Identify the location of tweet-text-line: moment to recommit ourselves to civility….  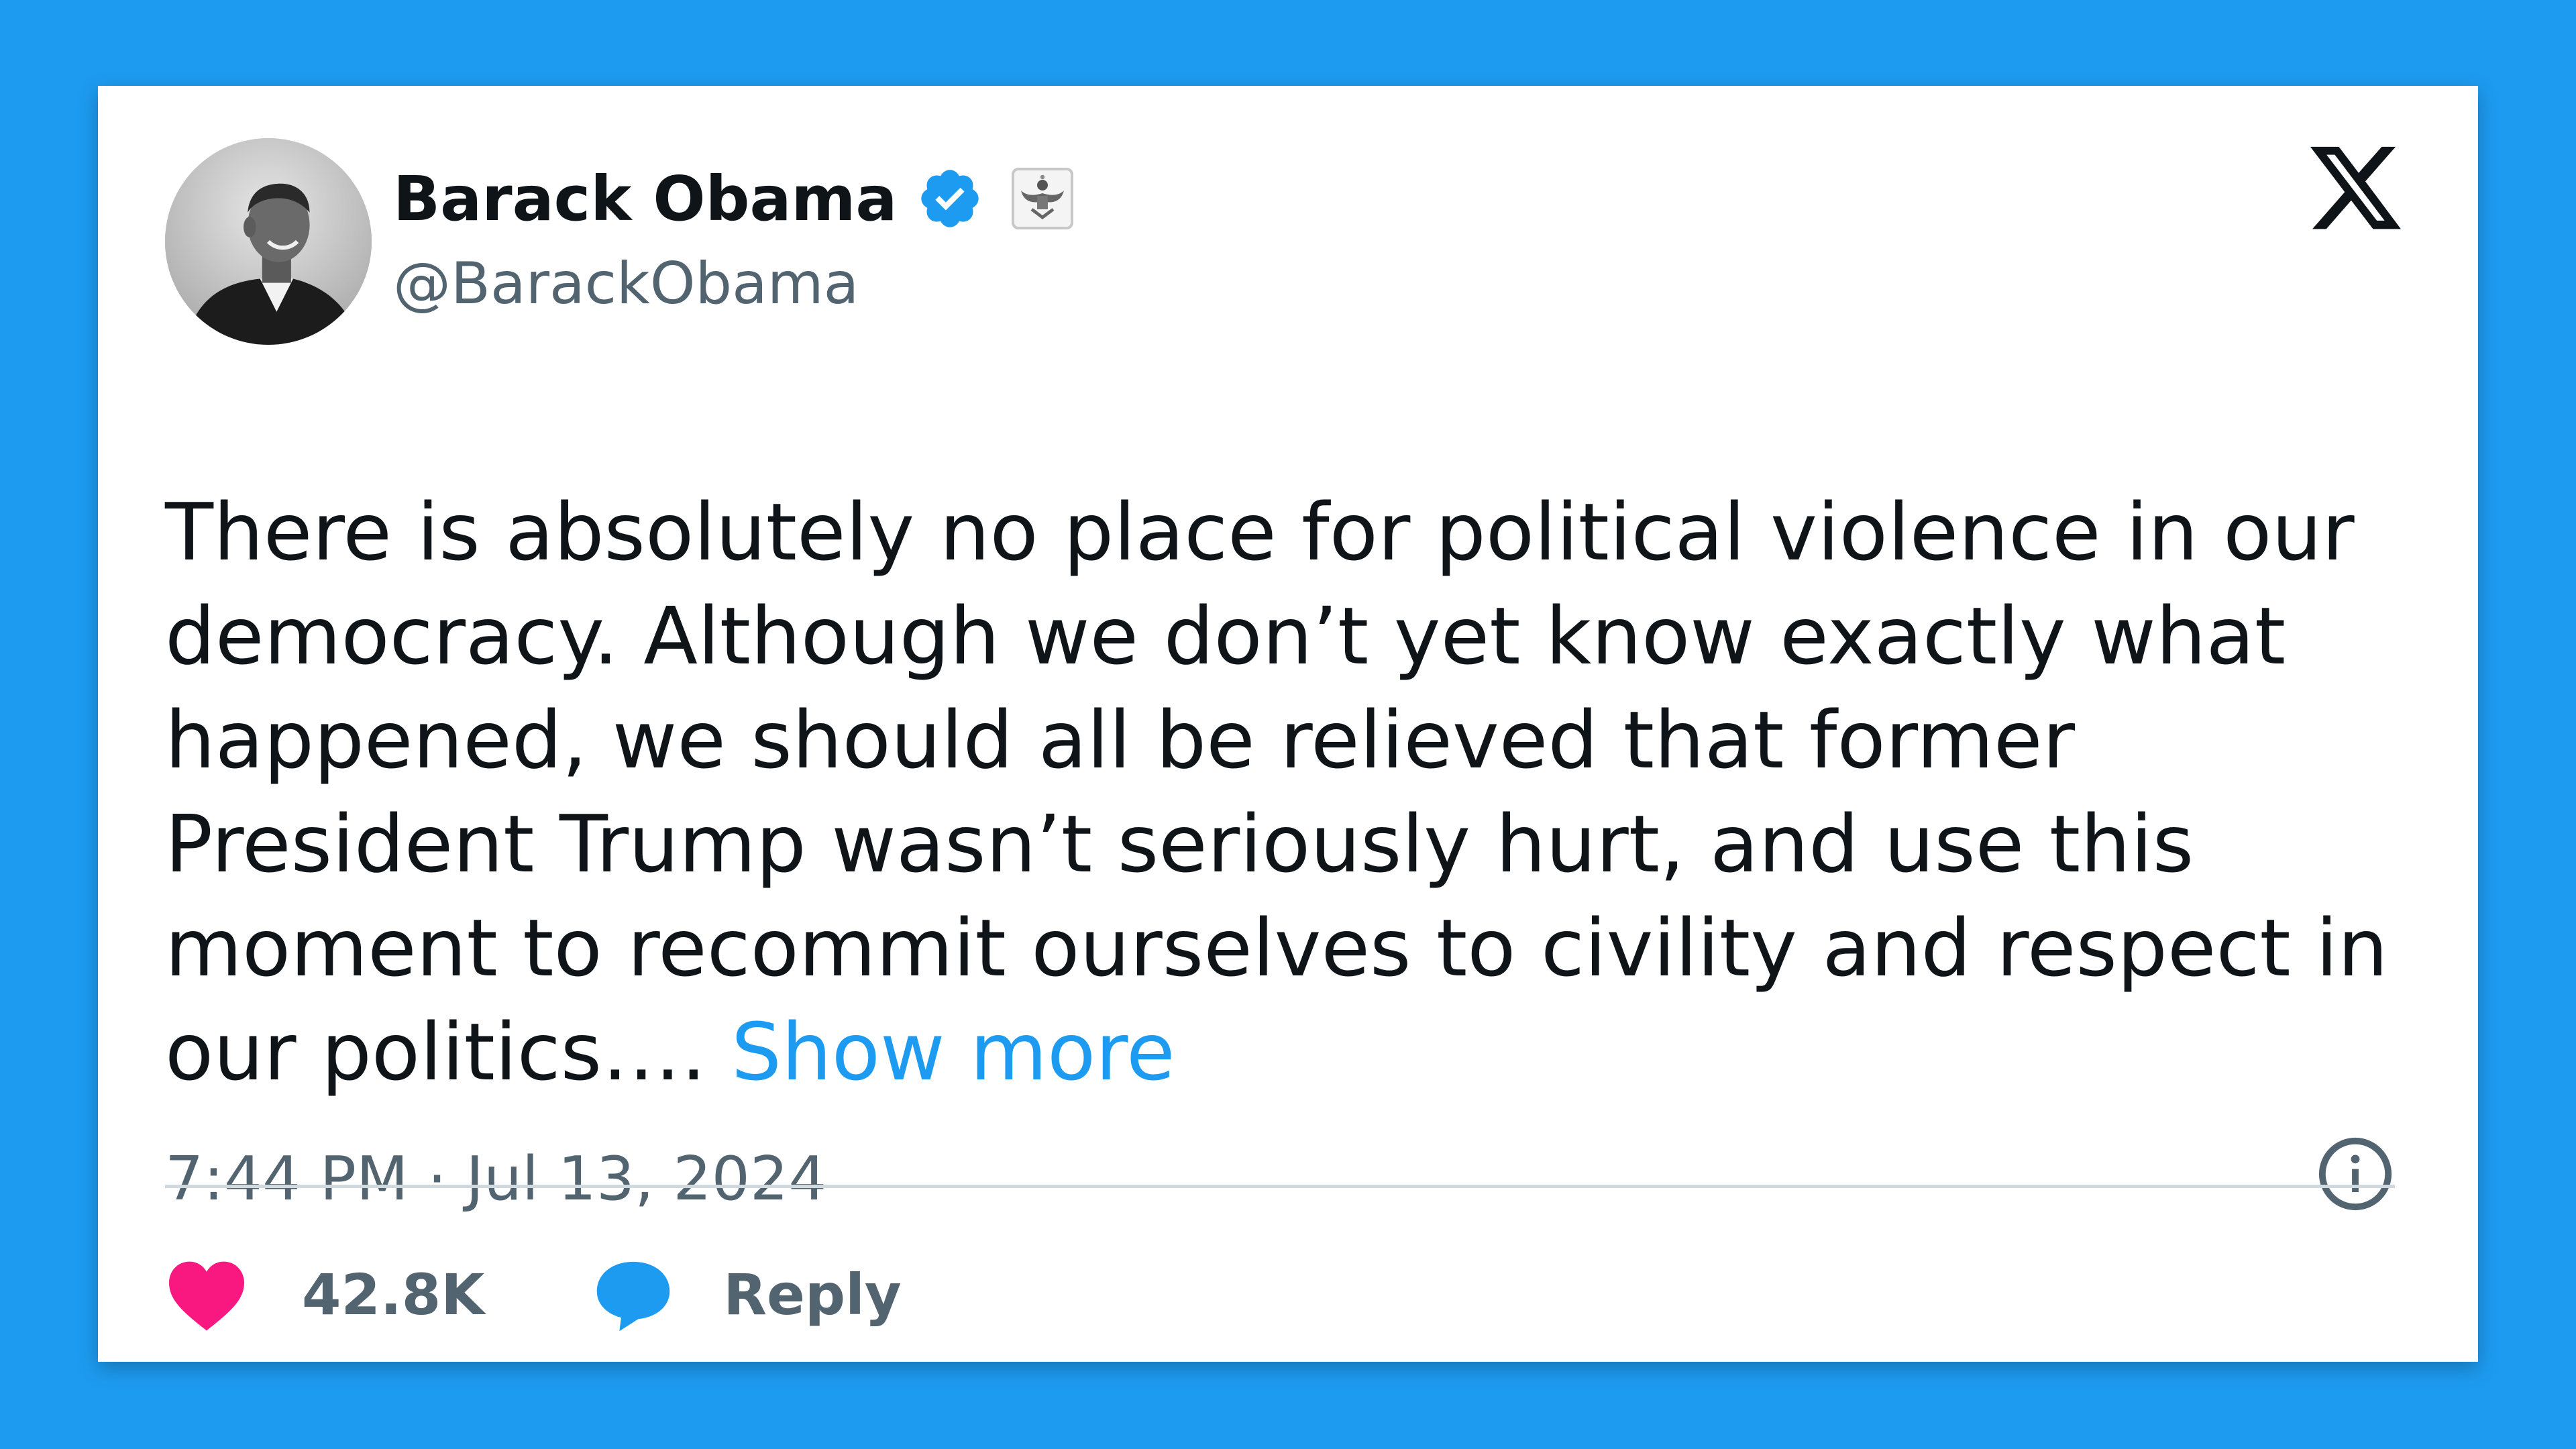
(1276, 948).